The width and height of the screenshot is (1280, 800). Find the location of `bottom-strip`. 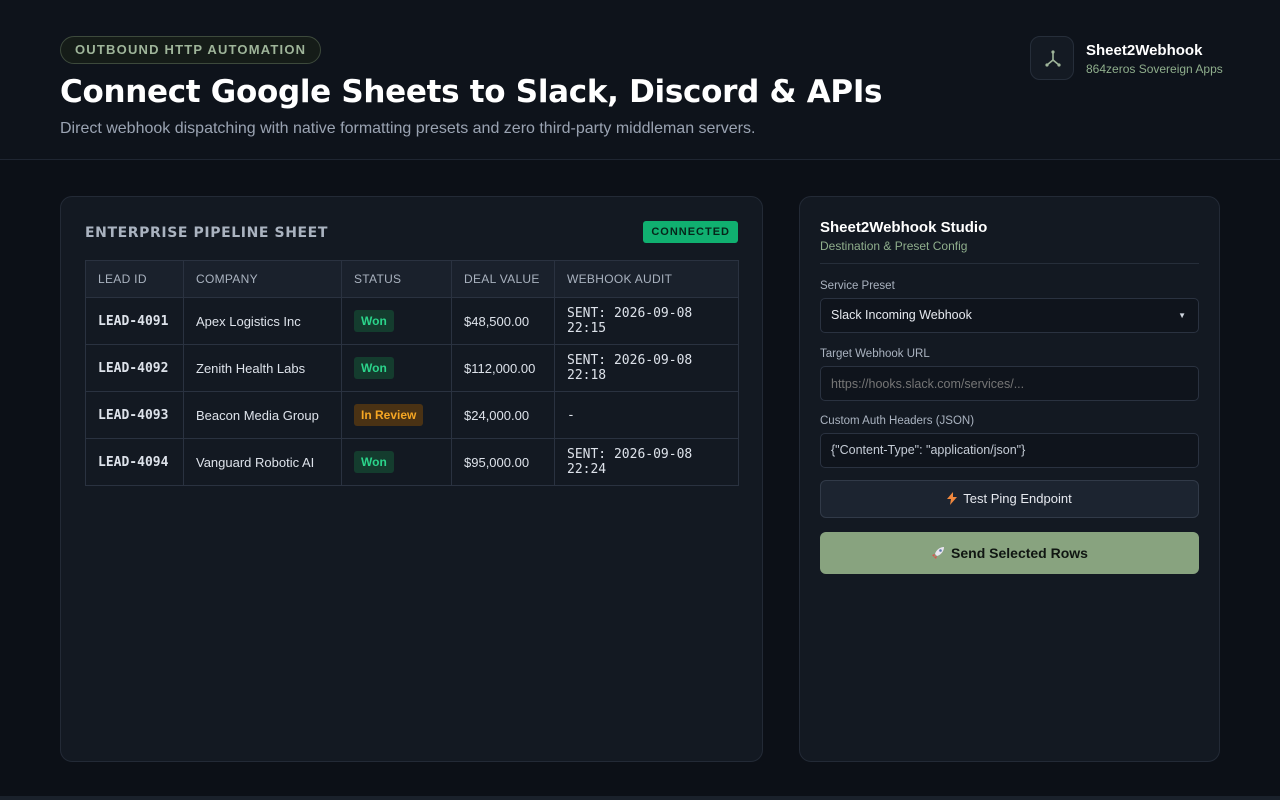

bottom-strip is located at coordinates (640, 798).